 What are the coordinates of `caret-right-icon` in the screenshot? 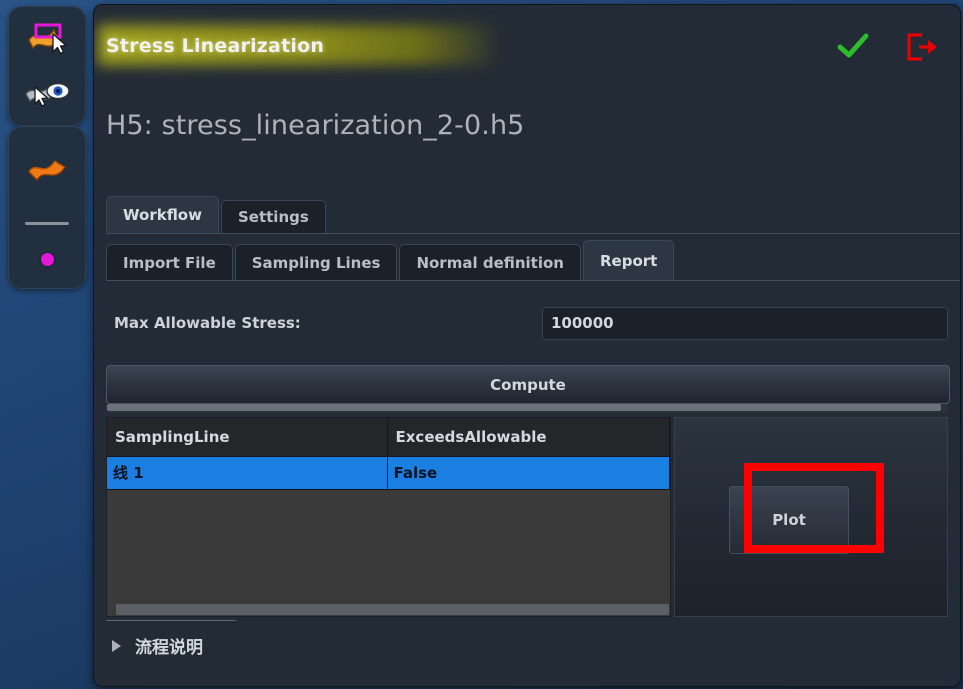 It's located at (116, 645).